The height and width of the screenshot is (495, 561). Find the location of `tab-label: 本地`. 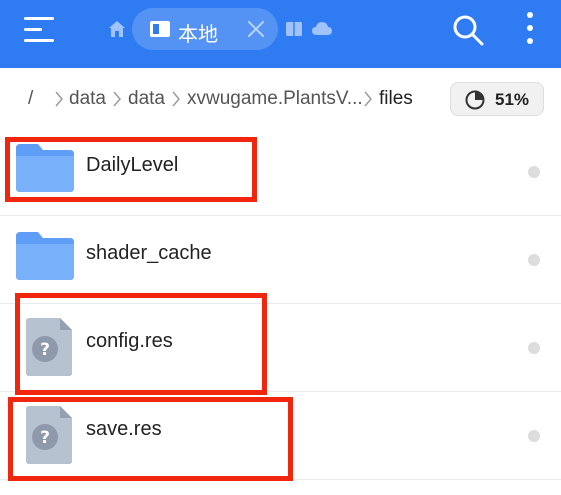

tab-label: 本地 is located at coordinates (198, 34).